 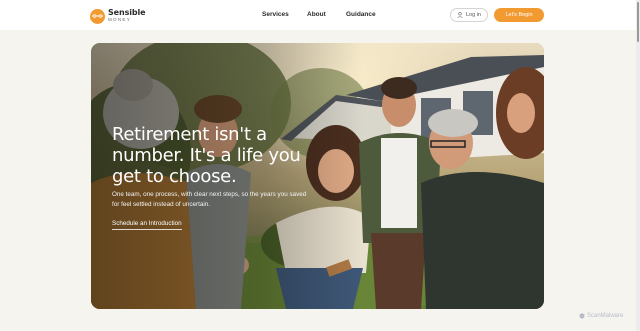 What do you see at coordinates (473, 15) in the screenshot?
I see `login-label: Log in` at bounding box center [473, 15].